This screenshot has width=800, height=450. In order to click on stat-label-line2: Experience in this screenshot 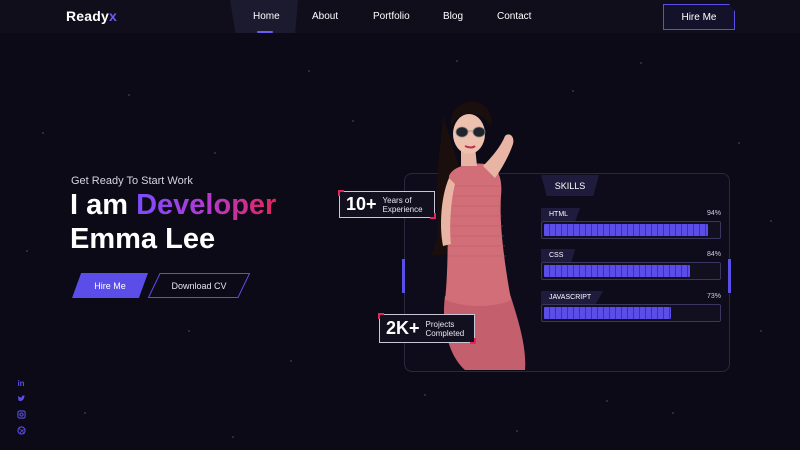, I will do `click(402, 209)`.